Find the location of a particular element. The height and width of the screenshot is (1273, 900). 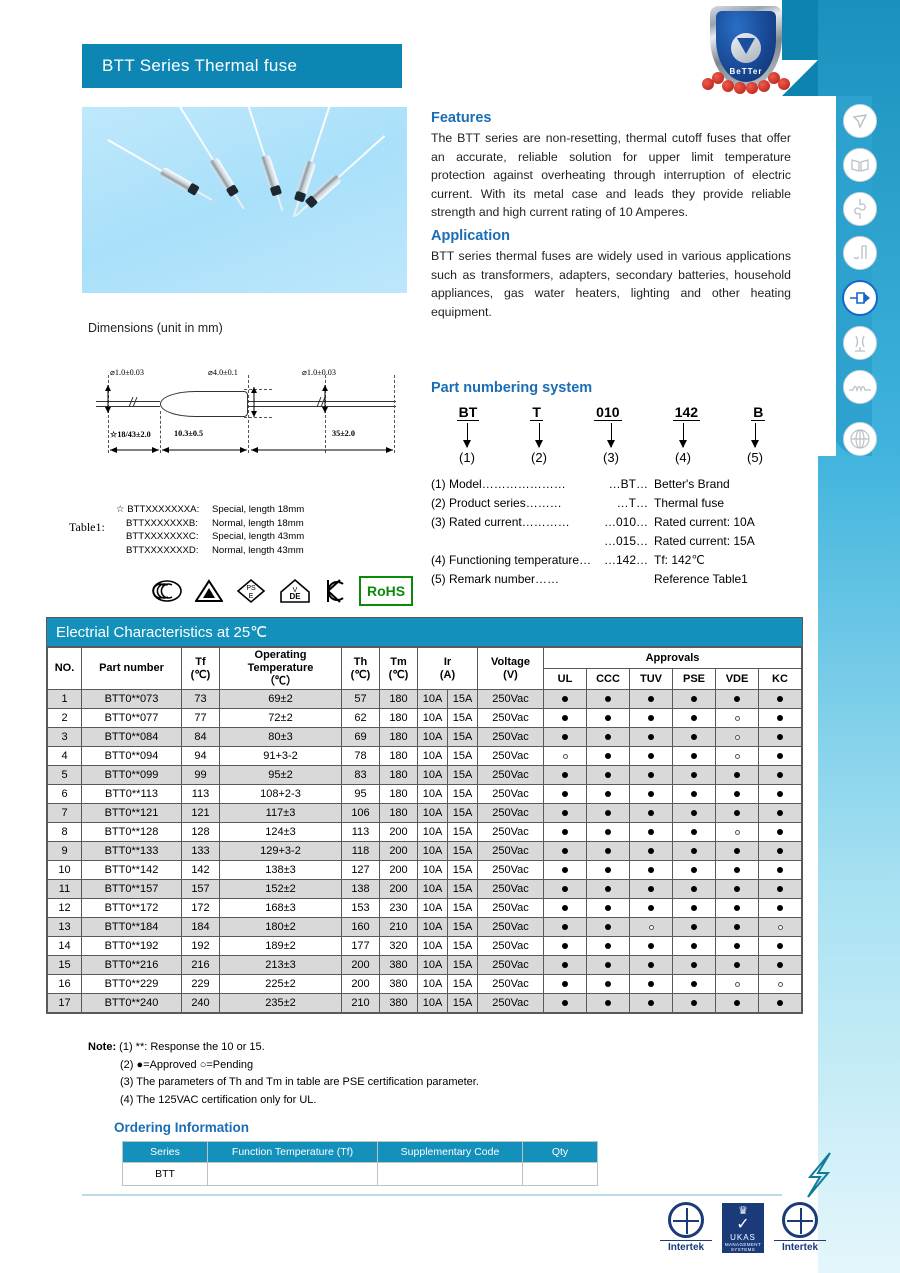

table1-code: BTTXXXXXXXD: is located at coordinates (162, 550).